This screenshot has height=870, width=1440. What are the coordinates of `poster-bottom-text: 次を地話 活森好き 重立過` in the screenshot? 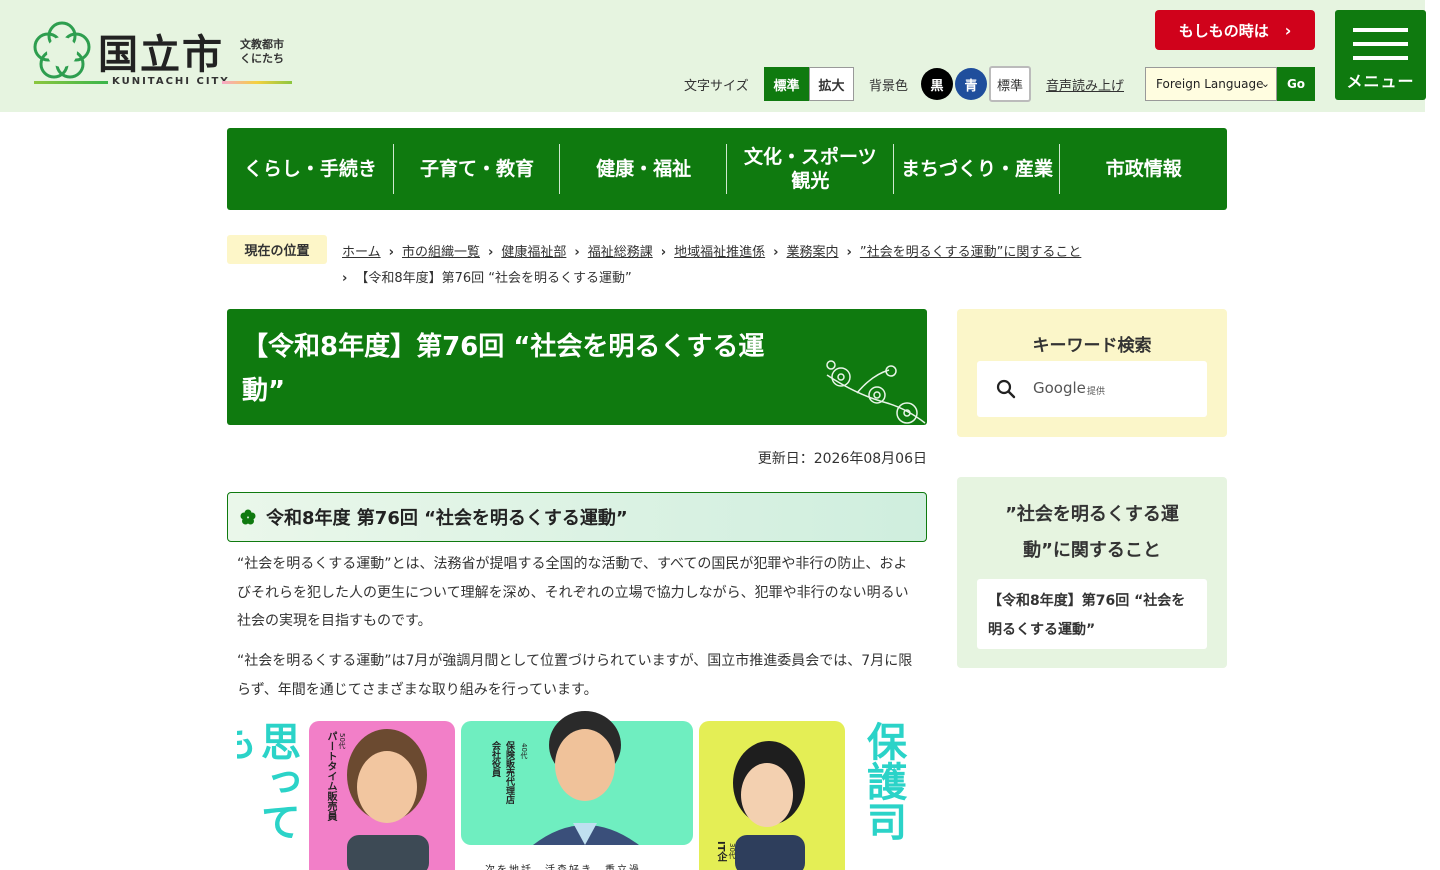 It's located at (563, 865).